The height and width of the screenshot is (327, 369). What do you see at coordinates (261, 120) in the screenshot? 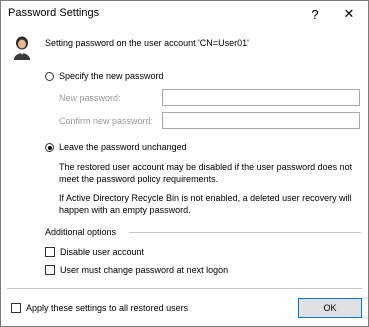
I see `confirm-password-field` at bounding box center [261, 120].